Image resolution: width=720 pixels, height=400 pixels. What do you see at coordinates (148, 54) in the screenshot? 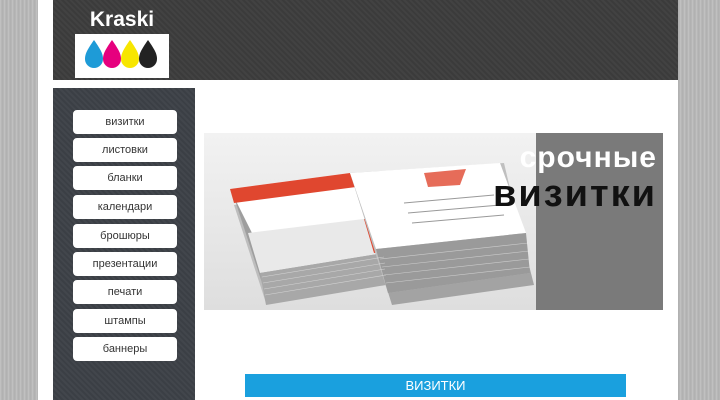
I see `black-drop-icon` at bounding box center [148, 54].